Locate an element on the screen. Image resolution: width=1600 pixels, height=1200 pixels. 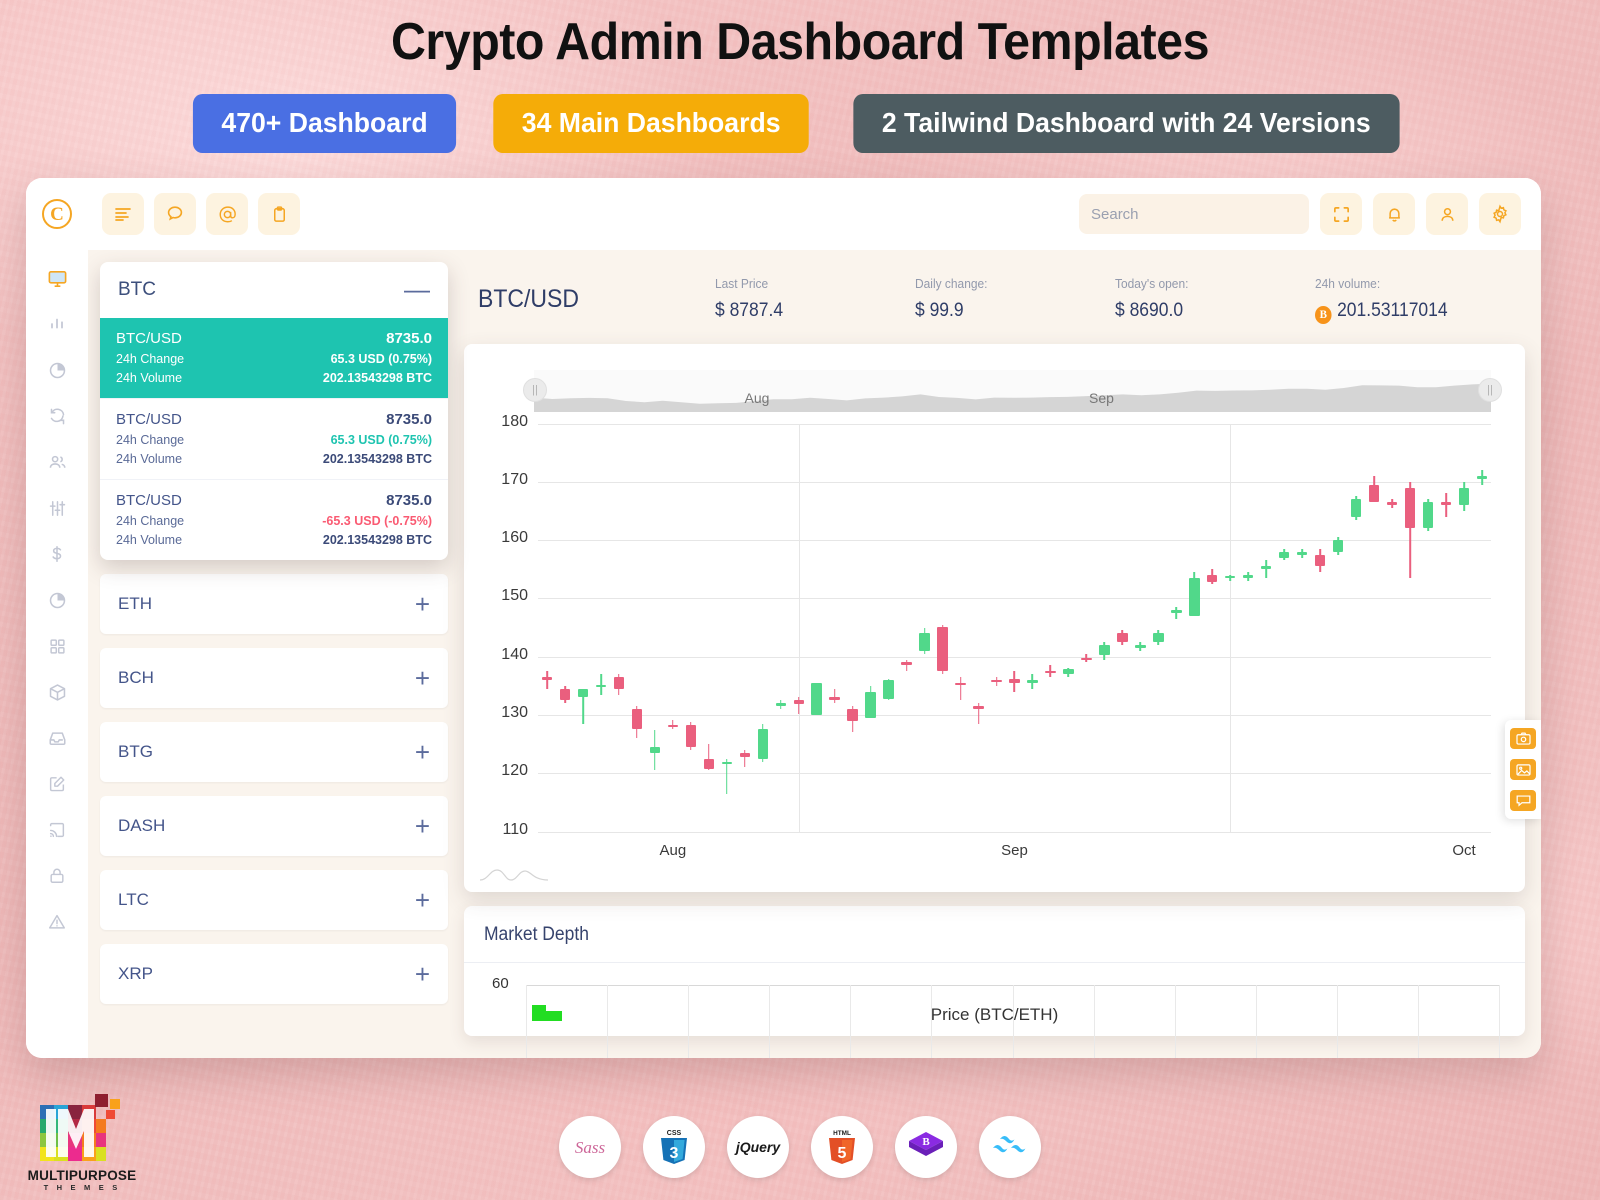
sidebar-item-forms is located at coordinates (57, 784).